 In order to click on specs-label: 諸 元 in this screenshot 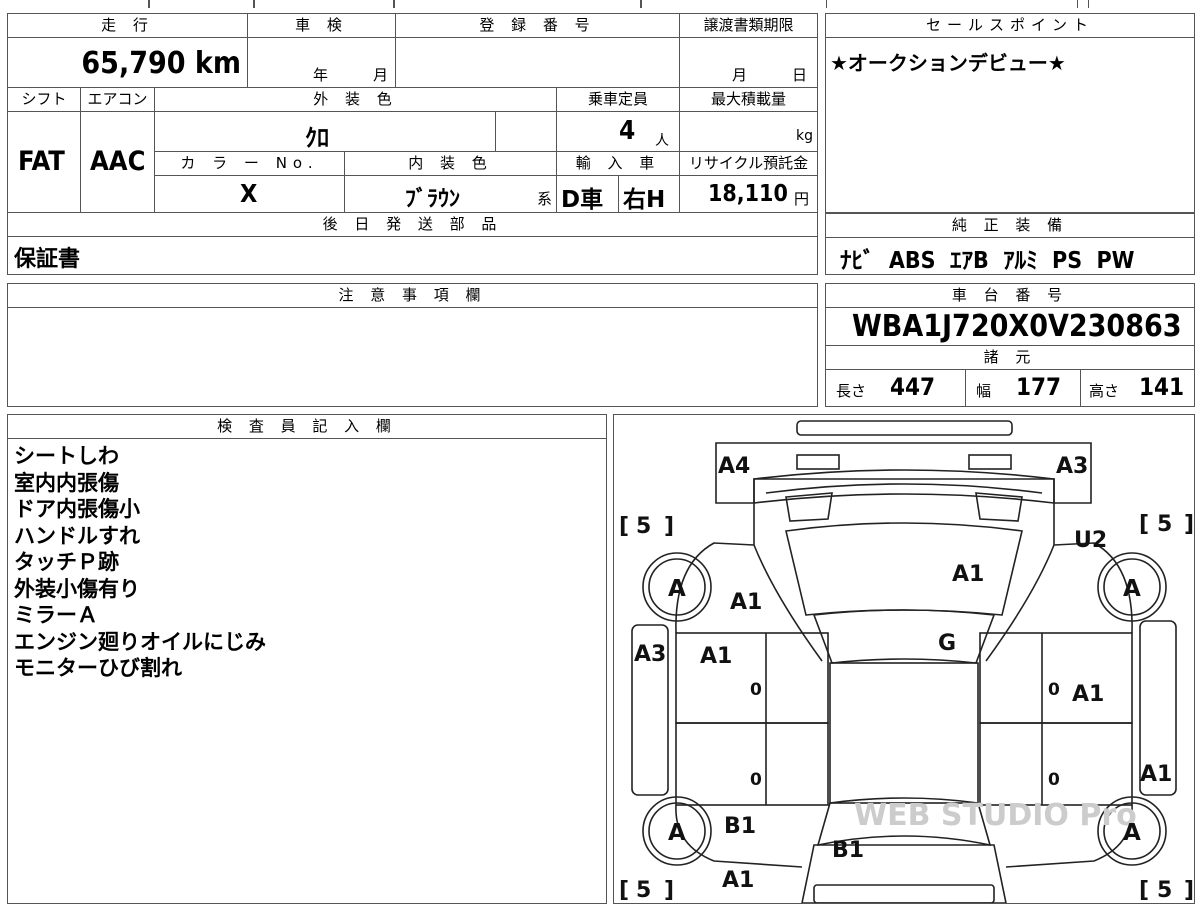, I will do `click(1010, 358)`.